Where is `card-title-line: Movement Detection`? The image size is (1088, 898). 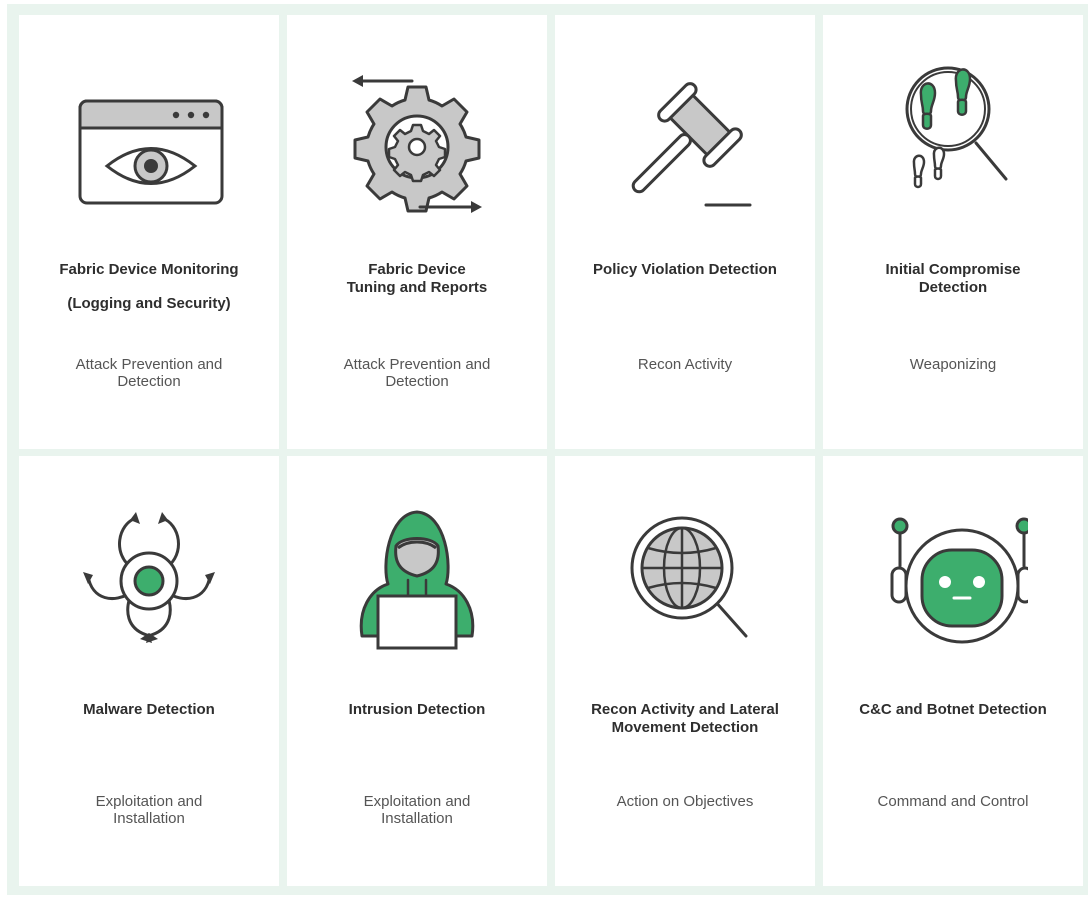 card-title-line: Movement Detection is located at coordinates (685, 727).